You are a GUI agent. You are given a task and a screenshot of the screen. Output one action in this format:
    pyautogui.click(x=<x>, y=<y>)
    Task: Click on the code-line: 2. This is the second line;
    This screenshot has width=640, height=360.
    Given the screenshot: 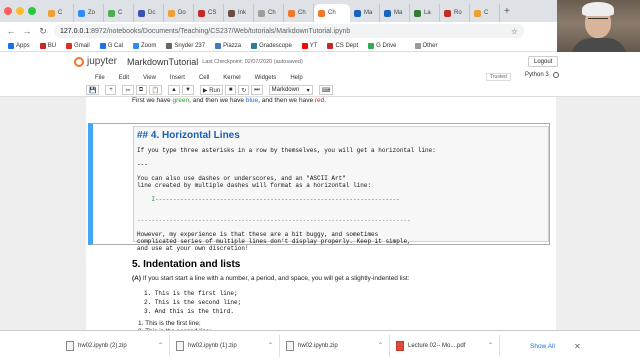 What is the action you would take?
    pyautogui.click(x=193, y=302)
    